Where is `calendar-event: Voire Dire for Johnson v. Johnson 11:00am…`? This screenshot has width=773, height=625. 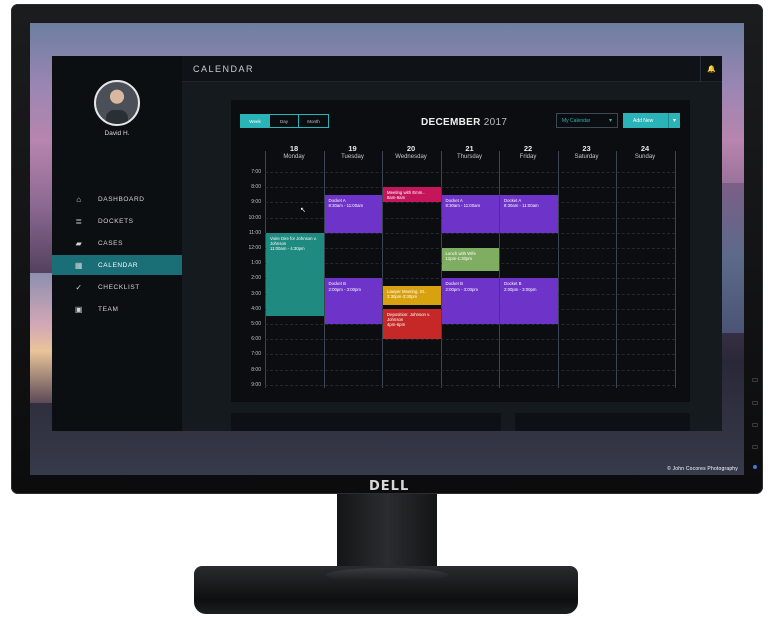
calendar-event: Voire Dire for Johnson v. Johnson 11:00am… is located at coordinates (295, 274).